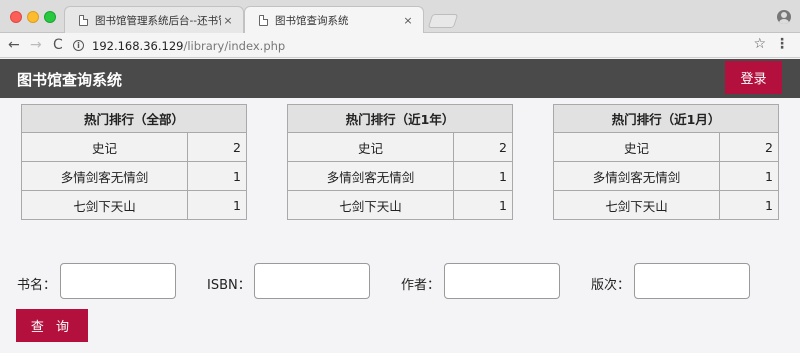 The width and height of the screenshot is (800, 353). I want to click on ranking-table-month: 热门排行（近1月） 史记 2 多情剑客无情剑 1 七剑下天山 1, so click(666, 162).